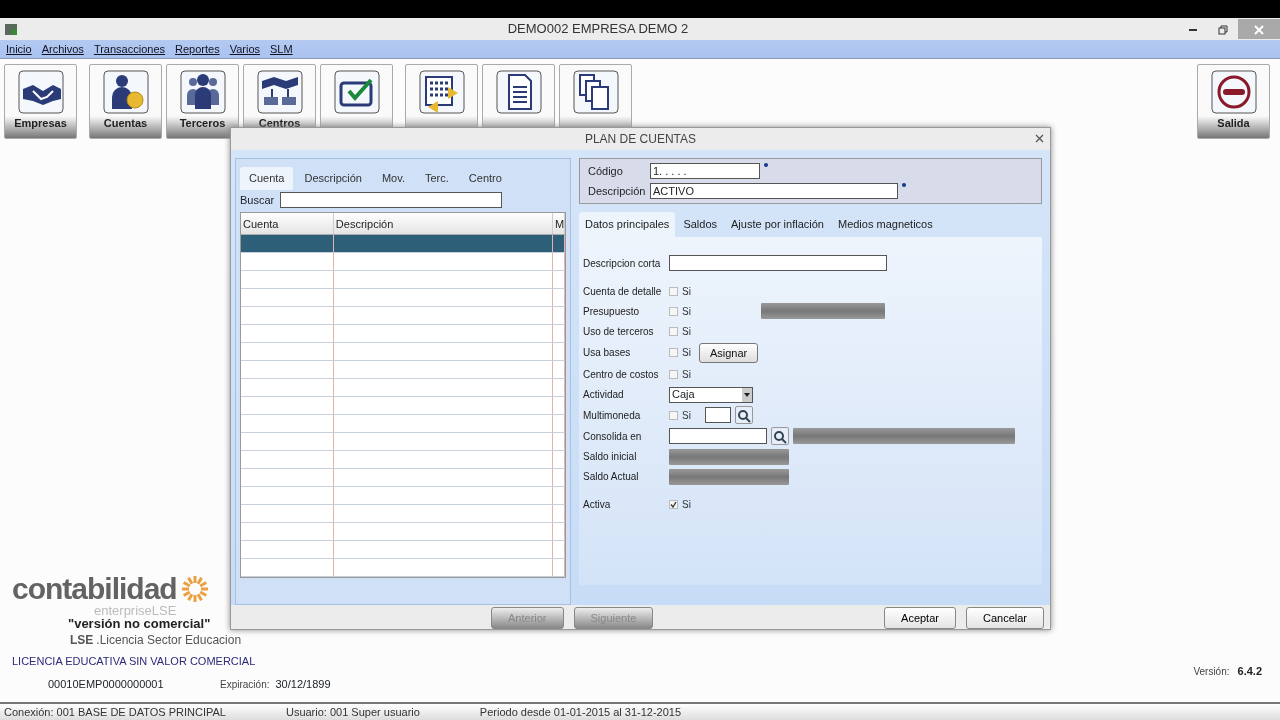 Image resolution: width=1280 pixels, height=720 pixels. Describe the element at coordinates (728, 352) in the screenshot. I see `assign-button: Asignar` at that location.